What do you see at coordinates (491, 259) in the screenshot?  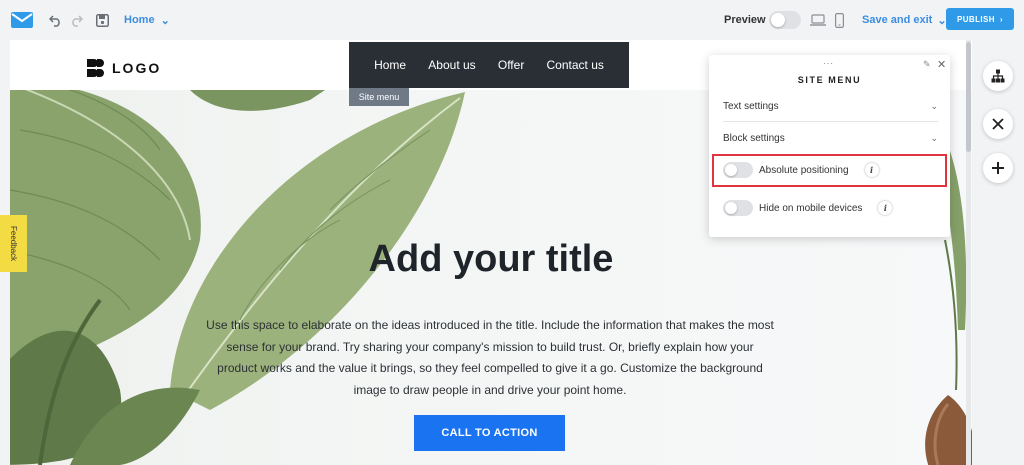 I see `hero-title: Add your title` at bounding box center [491, 259].